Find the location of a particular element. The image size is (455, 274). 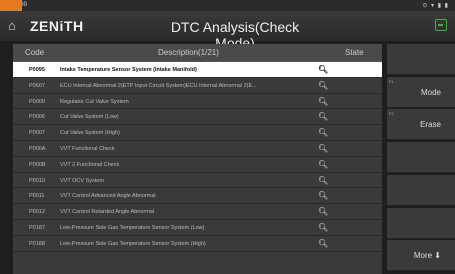

row-code: P0010 is located at coordinates (37, 180).